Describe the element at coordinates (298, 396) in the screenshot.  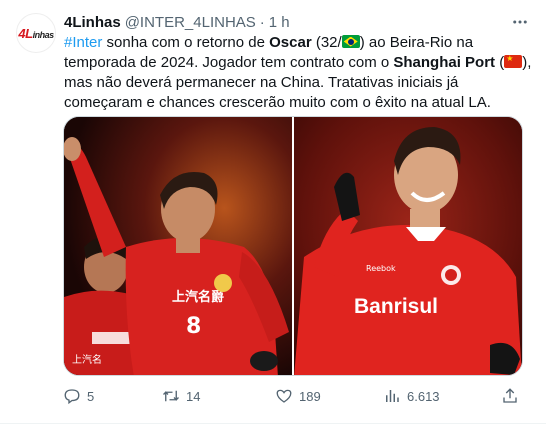
I see `like-button: 189` at that location.